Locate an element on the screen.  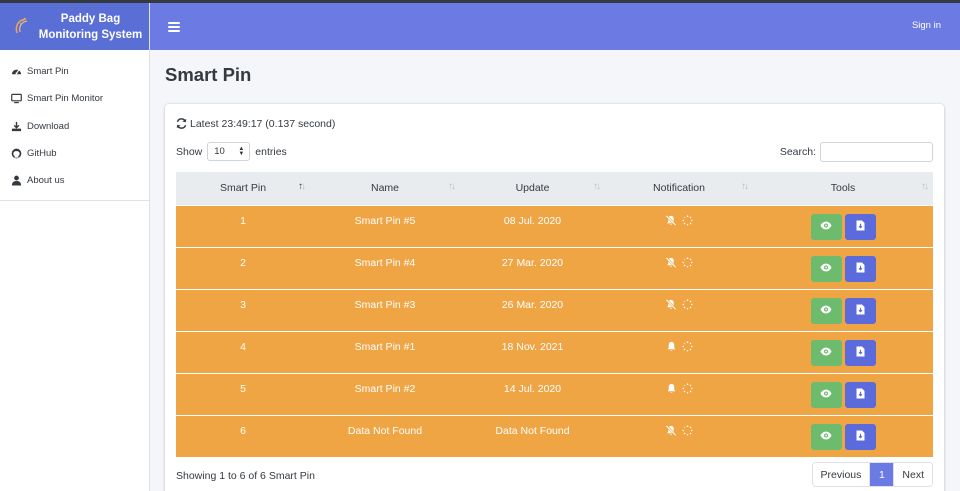
top-navbar: Sign in is located at coordinates (555, 26).